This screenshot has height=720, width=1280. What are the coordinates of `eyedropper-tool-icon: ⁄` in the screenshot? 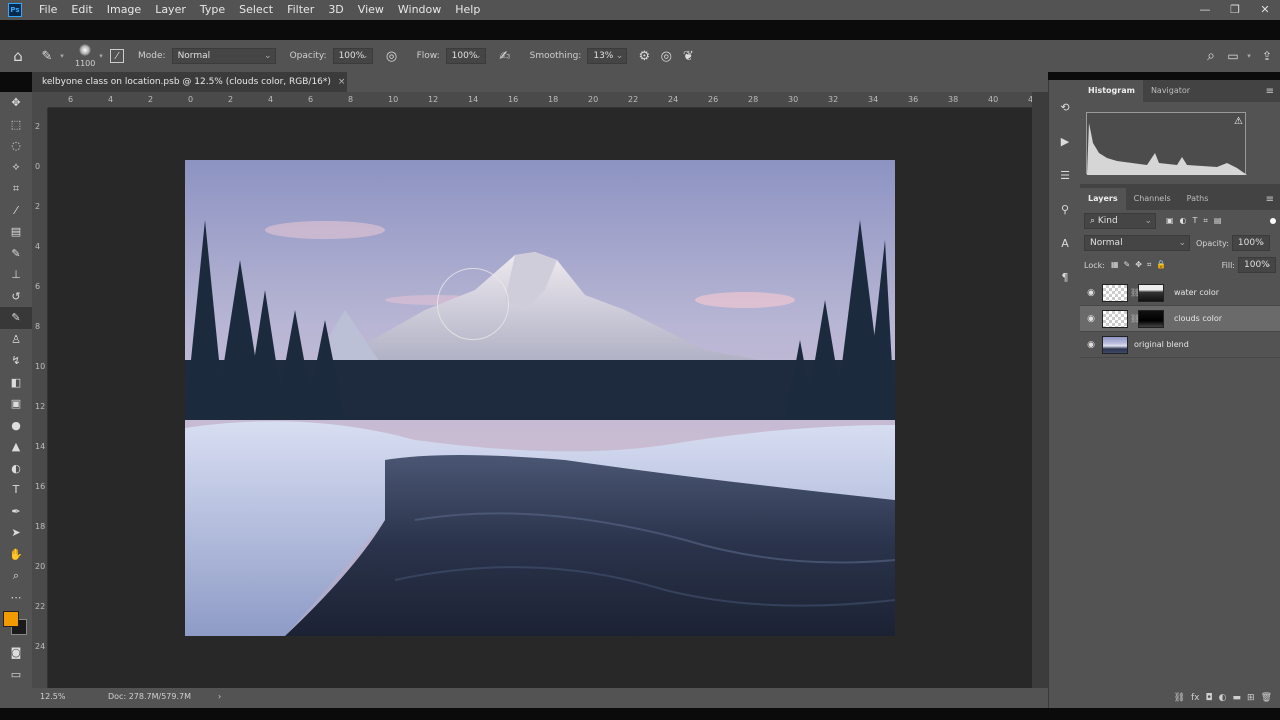 It's located at (16, 211).